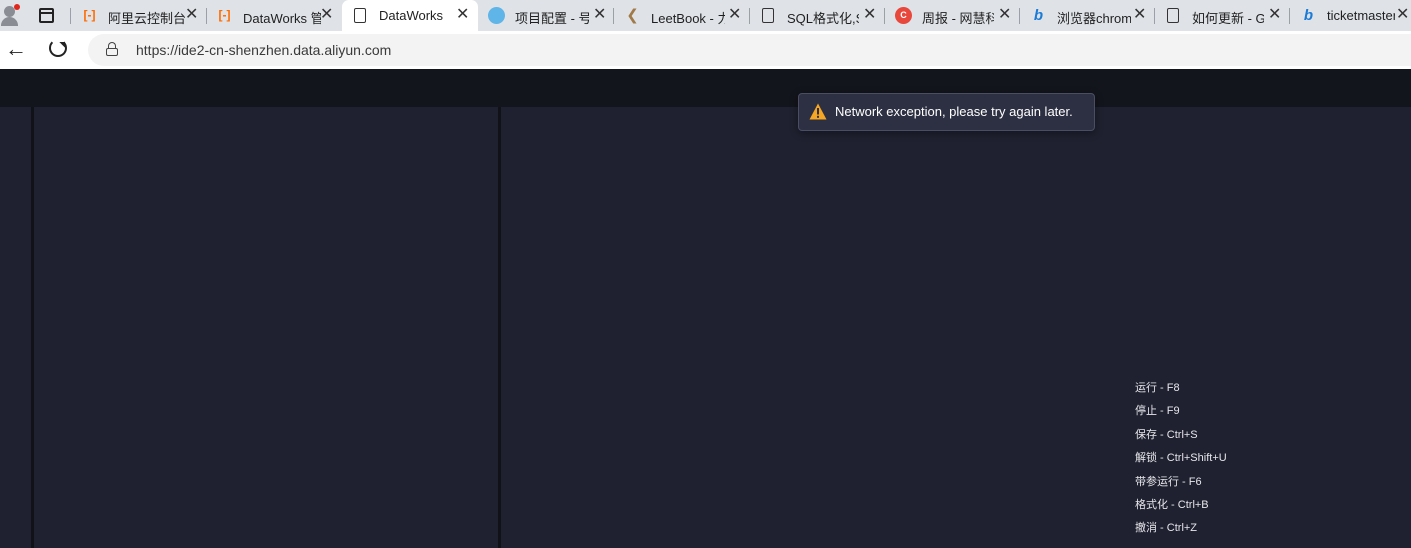  Describe the element at coordinates (1168, 481) in the screenshot. I see `shortcut-item: 带参运行 - F6` at that location.